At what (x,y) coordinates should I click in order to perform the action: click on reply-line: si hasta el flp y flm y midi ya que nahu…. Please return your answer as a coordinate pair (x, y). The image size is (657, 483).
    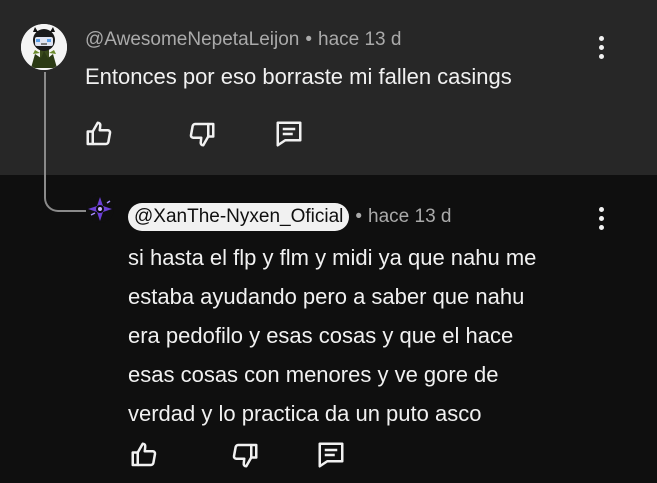
    Looking at the image, I should click on (332, 257).